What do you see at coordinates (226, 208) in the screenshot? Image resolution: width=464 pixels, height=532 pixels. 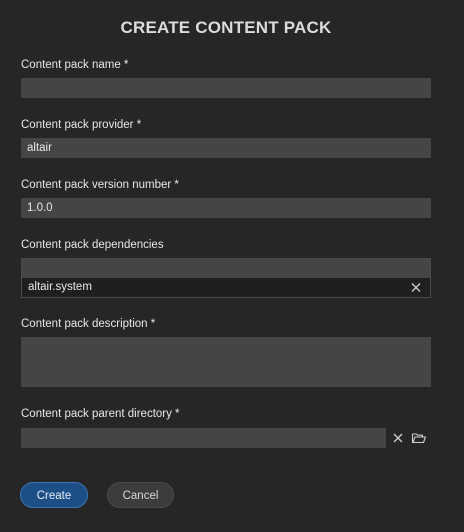 I see `version-input: 1.0.0` at bounding box center [226, 208].